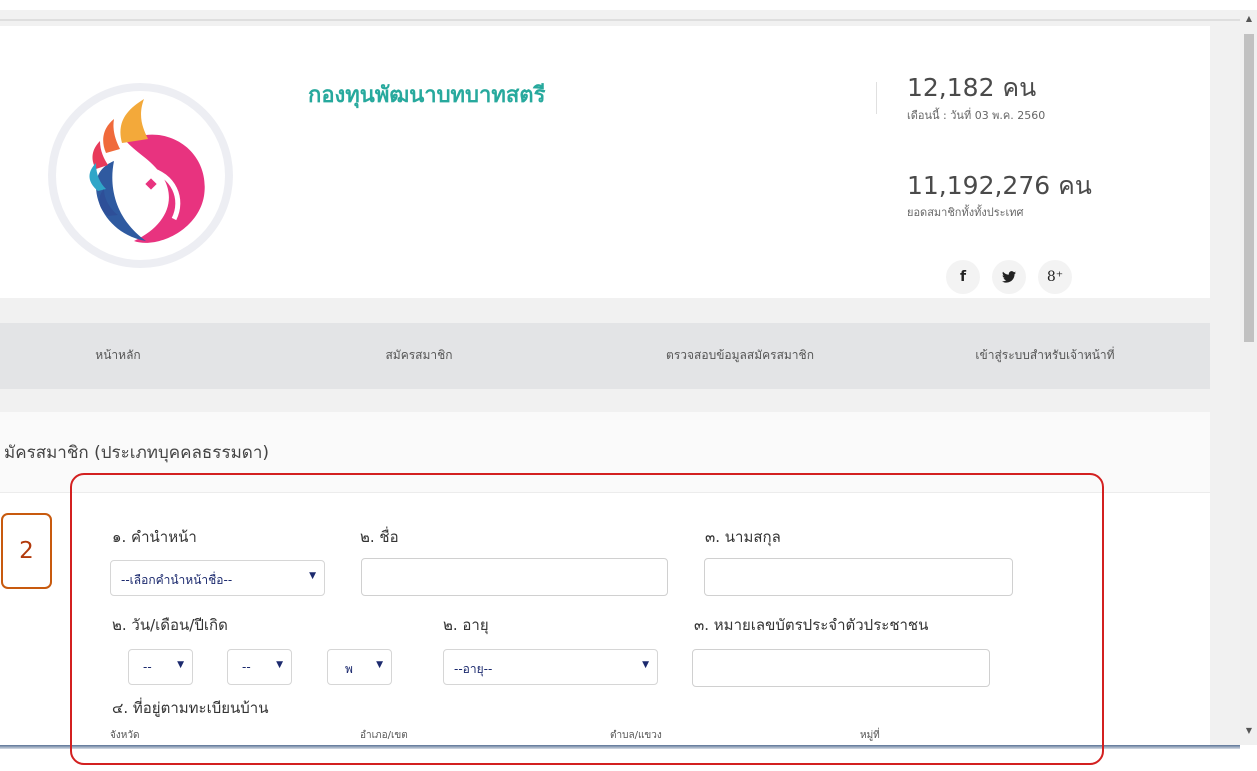 This screenshot has width=1257, height=771. Describe the element at coordinates (147, 667) in the screenshot. I see `birth-day-value: --` at that location.